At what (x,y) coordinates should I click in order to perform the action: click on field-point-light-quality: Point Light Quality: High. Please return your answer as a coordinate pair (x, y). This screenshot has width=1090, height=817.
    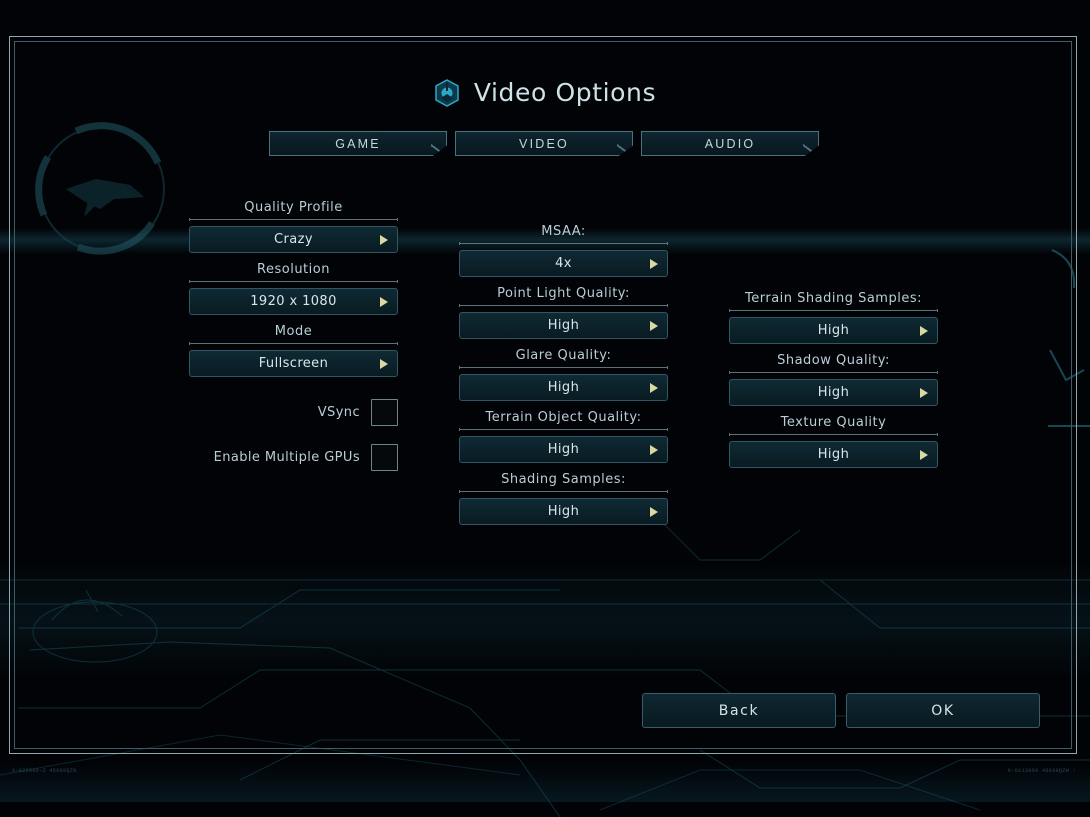
    Looking at the image, I should click on (563, 312).